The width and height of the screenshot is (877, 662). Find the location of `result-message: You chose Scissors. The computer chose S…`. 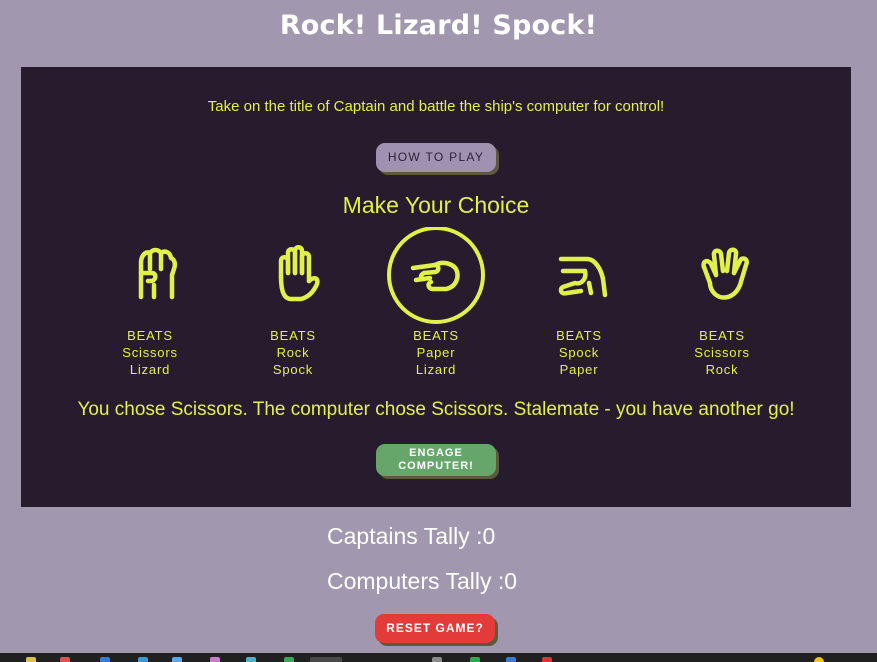

result-message: You chose Scissors. The computer chose S… is located at coordinates (436, 409).